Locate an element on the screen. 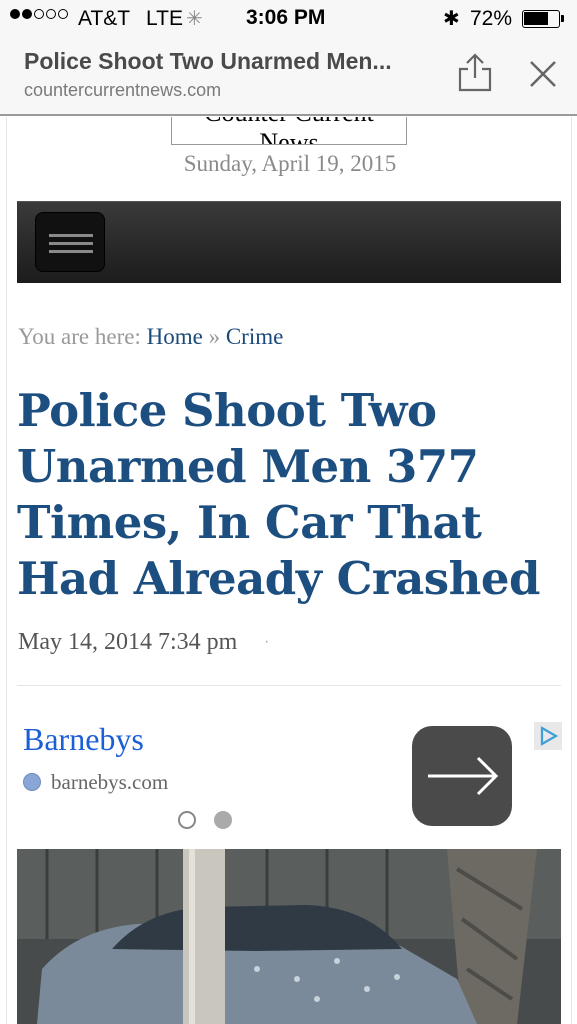 Image resolution: width=577 pixels, height=1024 pixels. activity-spinner-icon: ✳ is located at coordinates (194, 19).